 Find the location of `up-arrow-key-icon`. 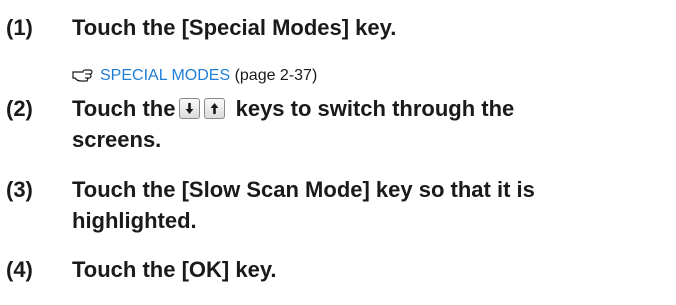

up-arrow-key-icon is located at coordinates (215, 108).